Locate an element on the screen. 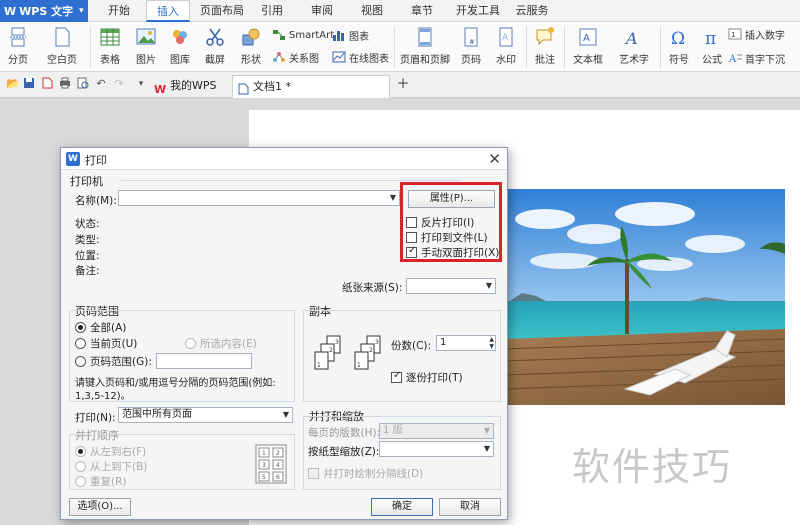 The image size is (800, 525). symbol-button: Ω 符号 is located at coordinates (679, 44).